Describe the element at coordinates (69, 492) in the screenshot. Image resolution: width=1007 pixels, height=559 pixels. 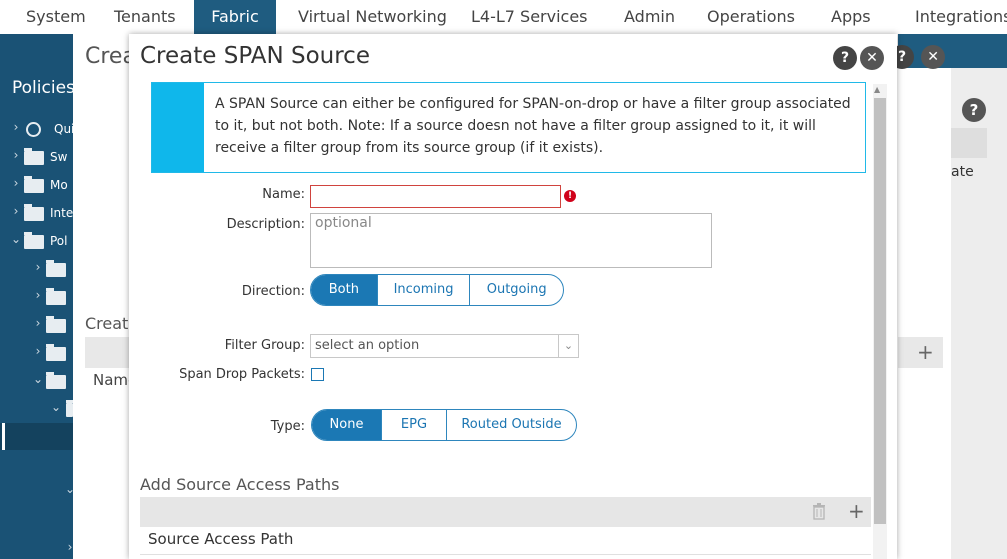
I see `tree-item-collapsed: ⌄` at that location.